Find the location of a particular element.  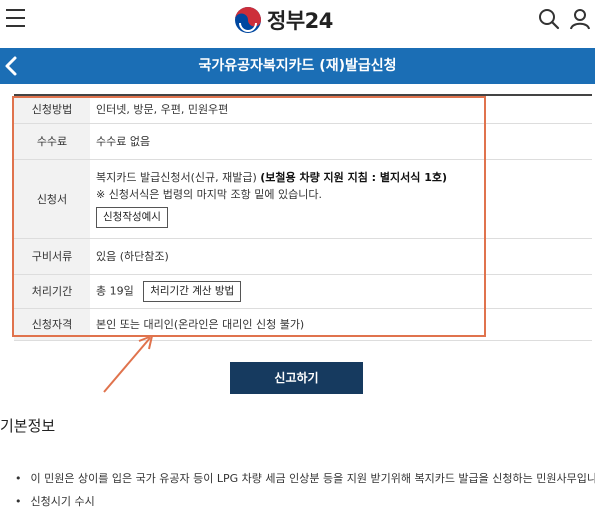

top-bar: 정부24 is located at coordinates (297, 21).